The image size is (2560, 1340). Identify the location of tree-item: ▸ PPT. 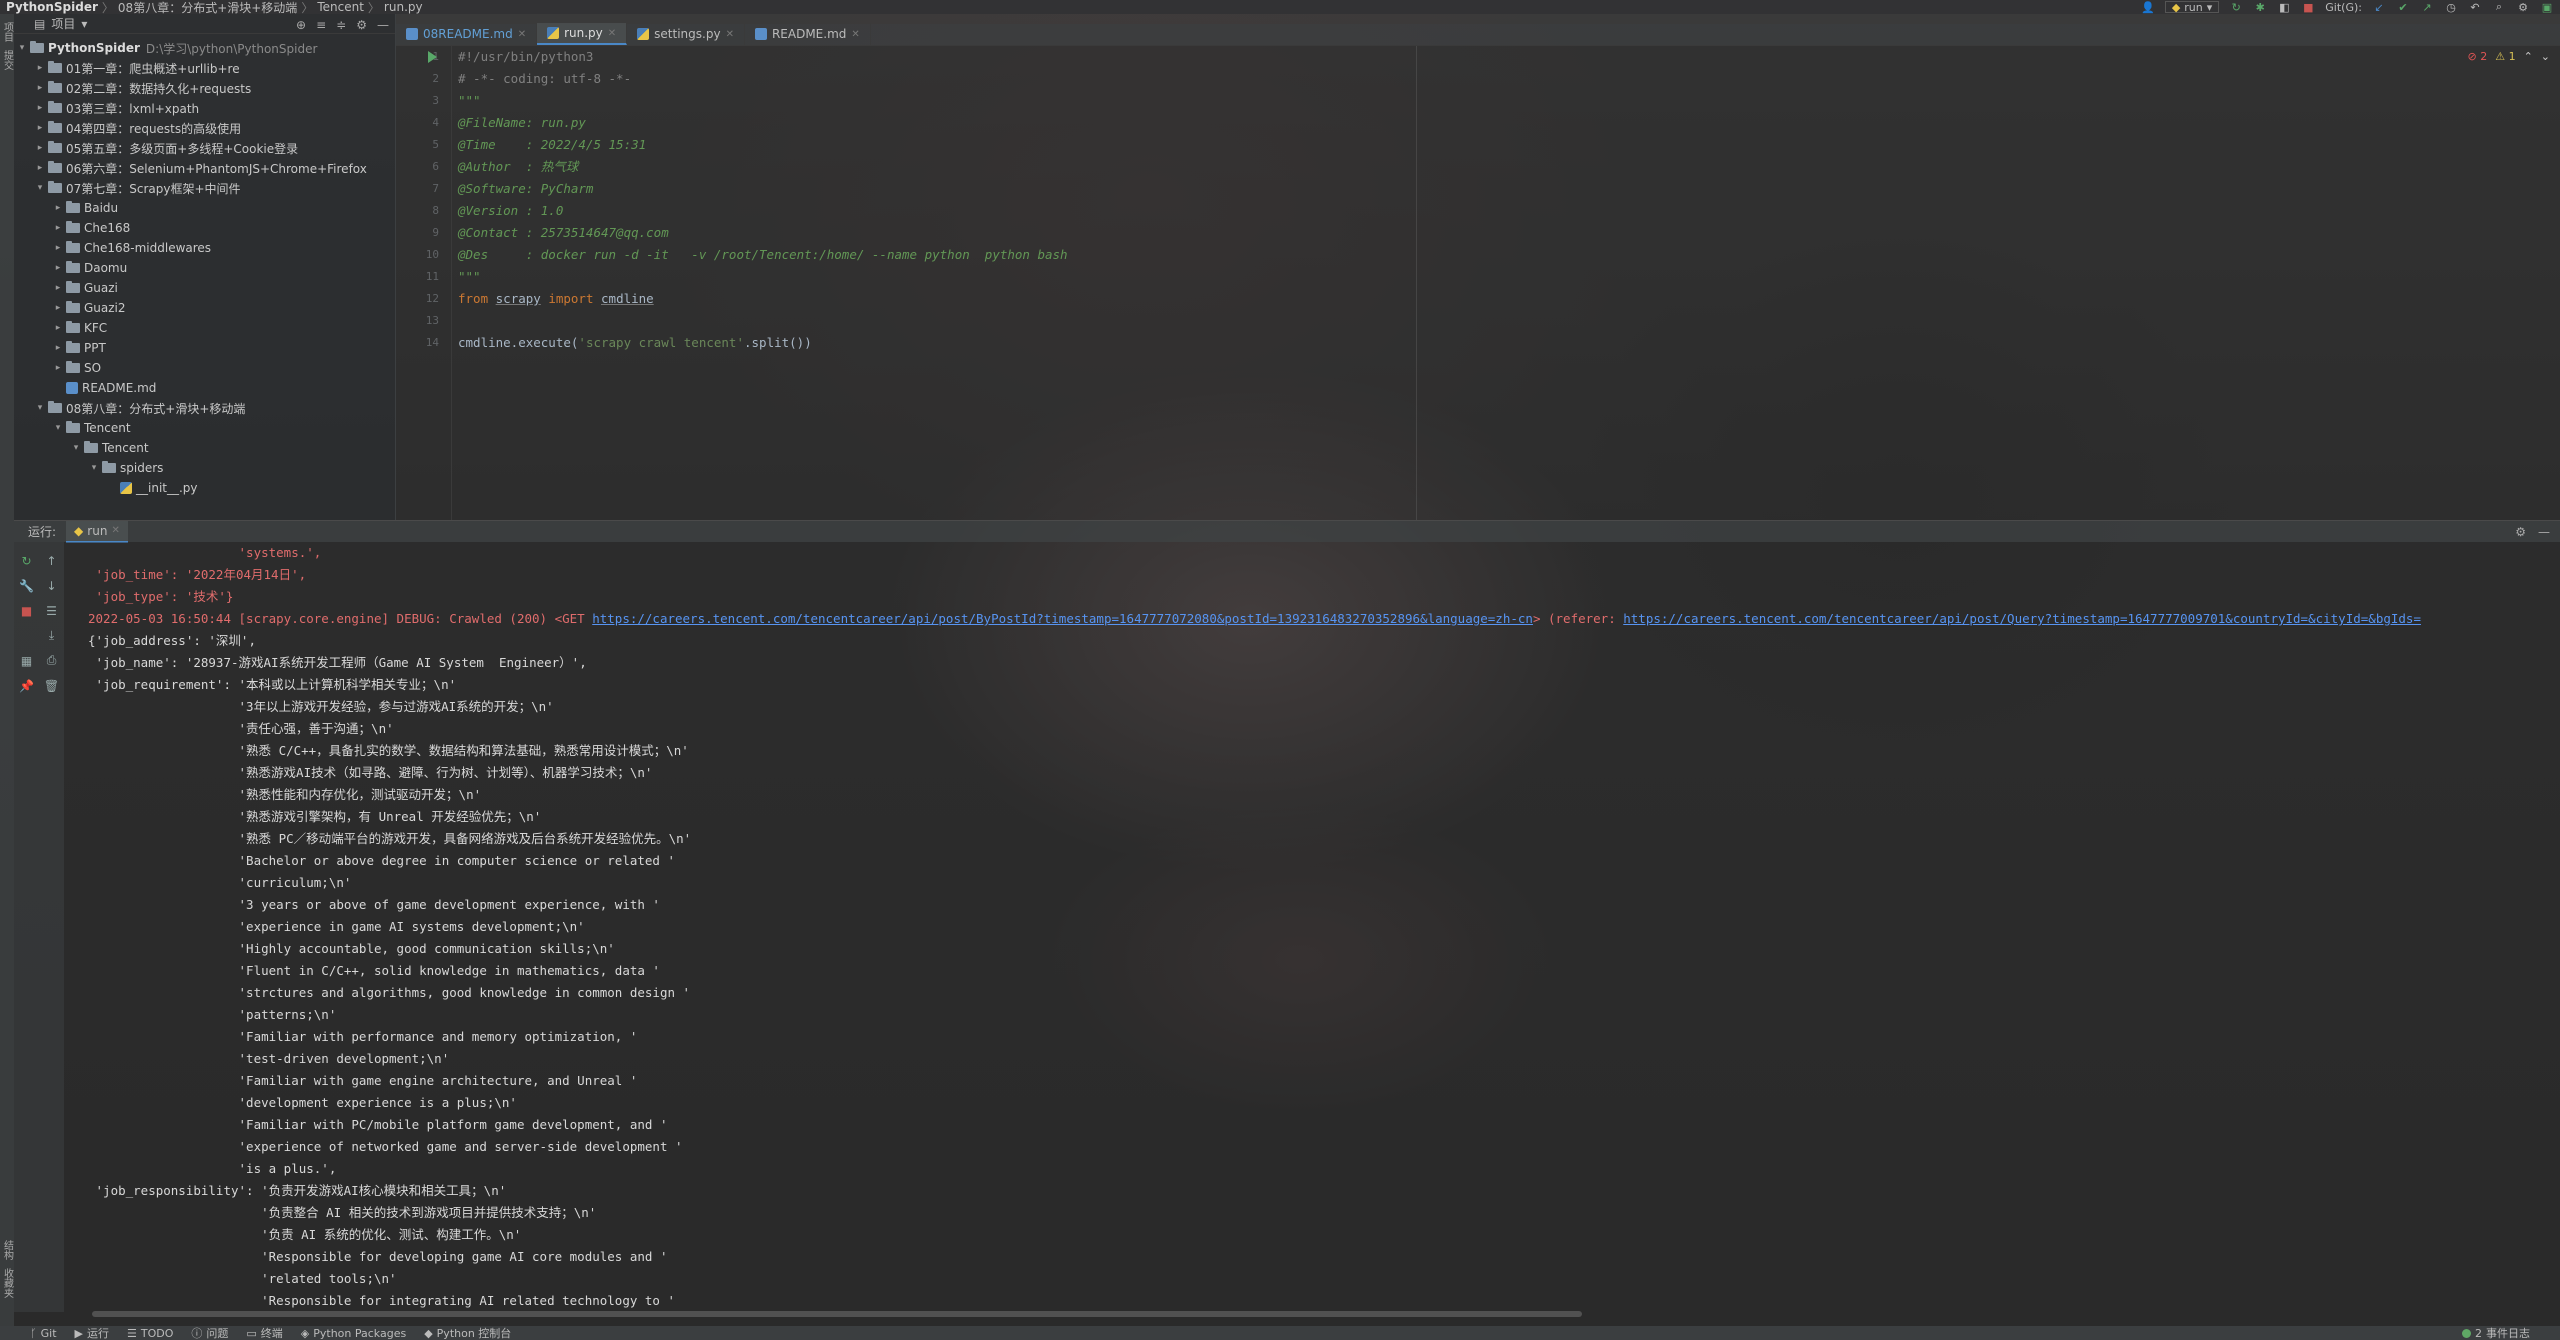
(204, 348).